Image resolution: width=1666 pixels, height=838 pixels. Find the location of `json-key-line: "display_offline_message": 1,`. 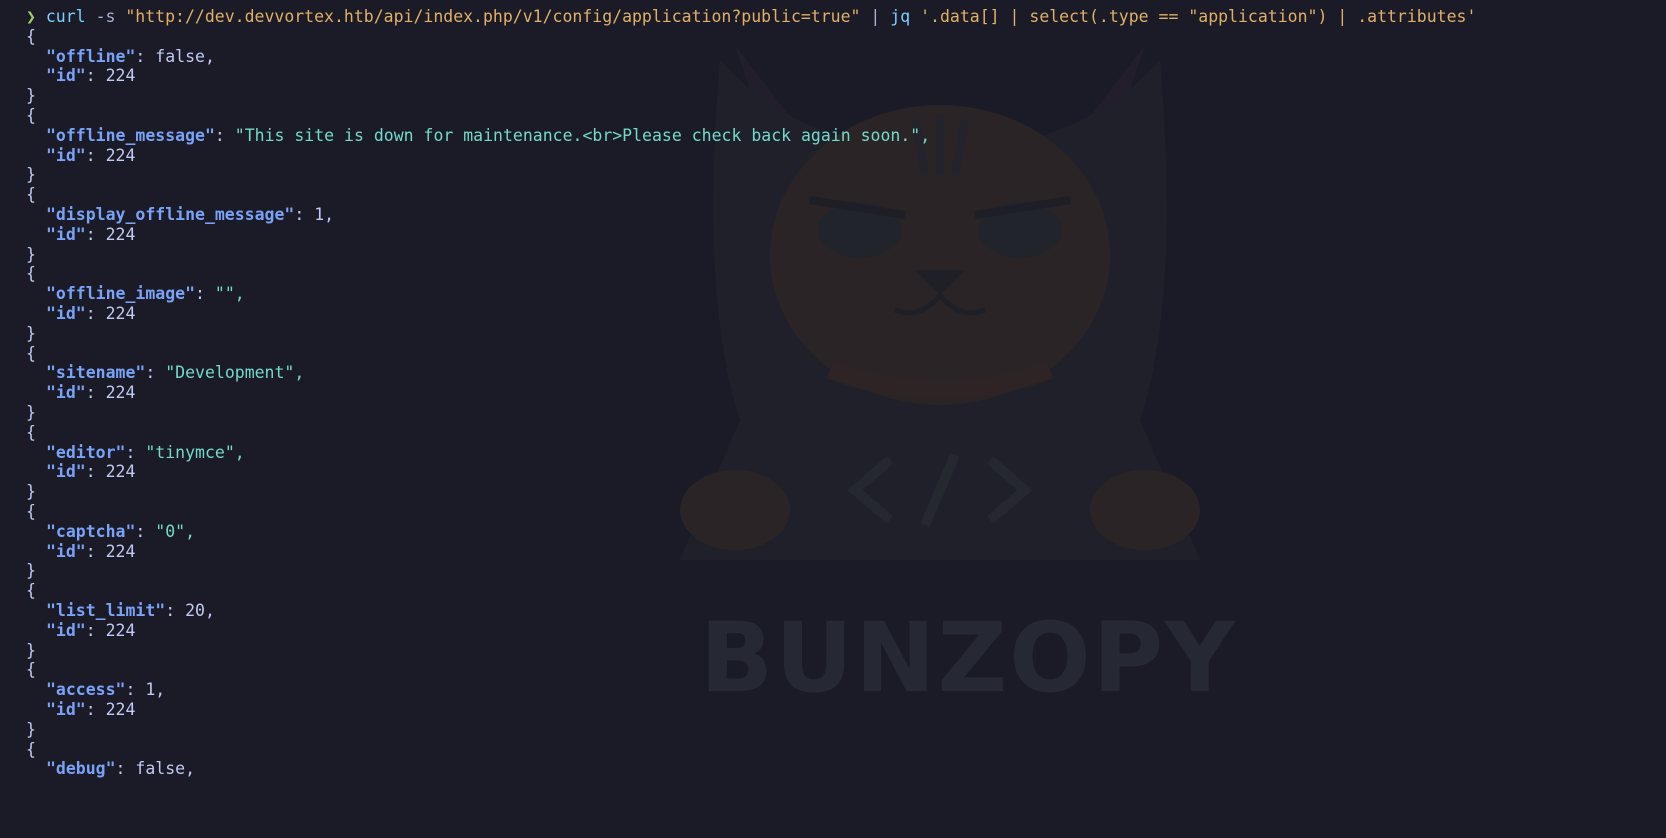

json-key-line: "display_offline_message": 1, is located at coordinates (180, 214).